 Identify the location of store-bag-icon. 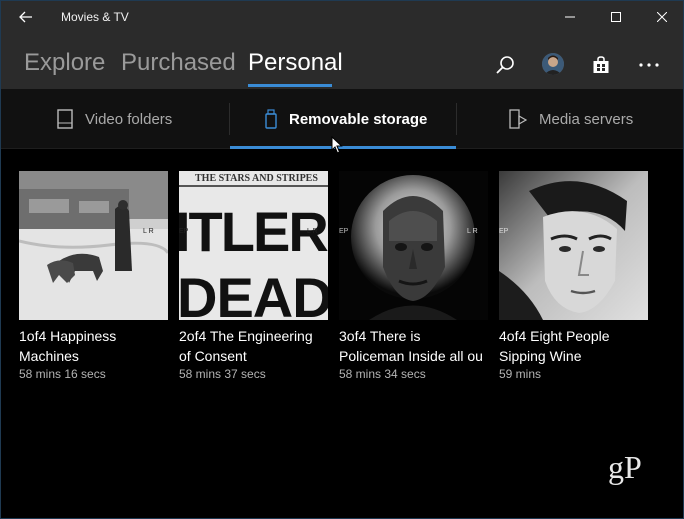
(601, 64).